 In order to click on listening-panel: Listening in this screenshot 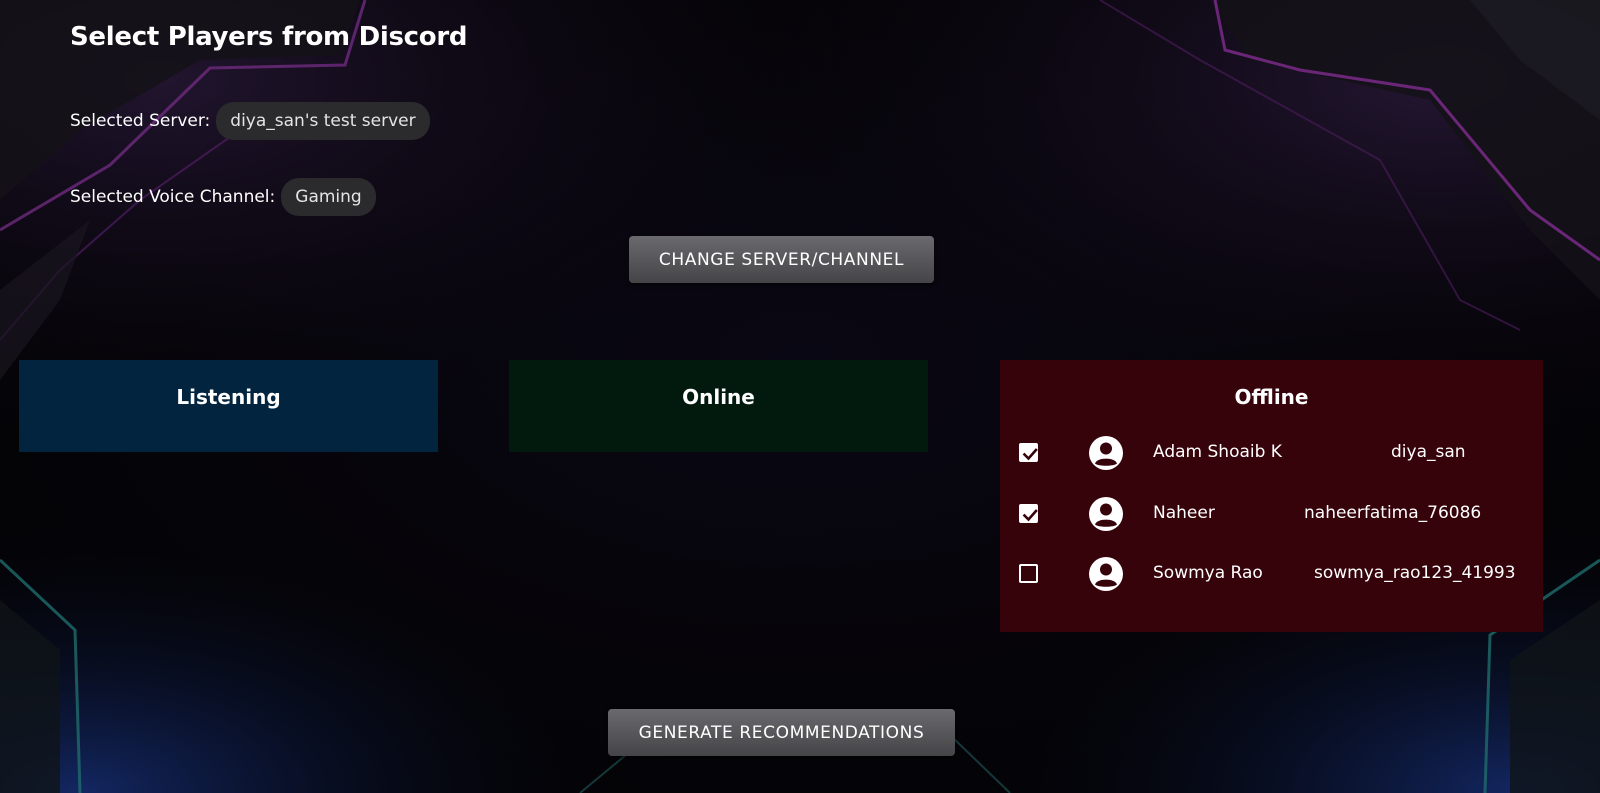, I will do `click(228, 406)`.